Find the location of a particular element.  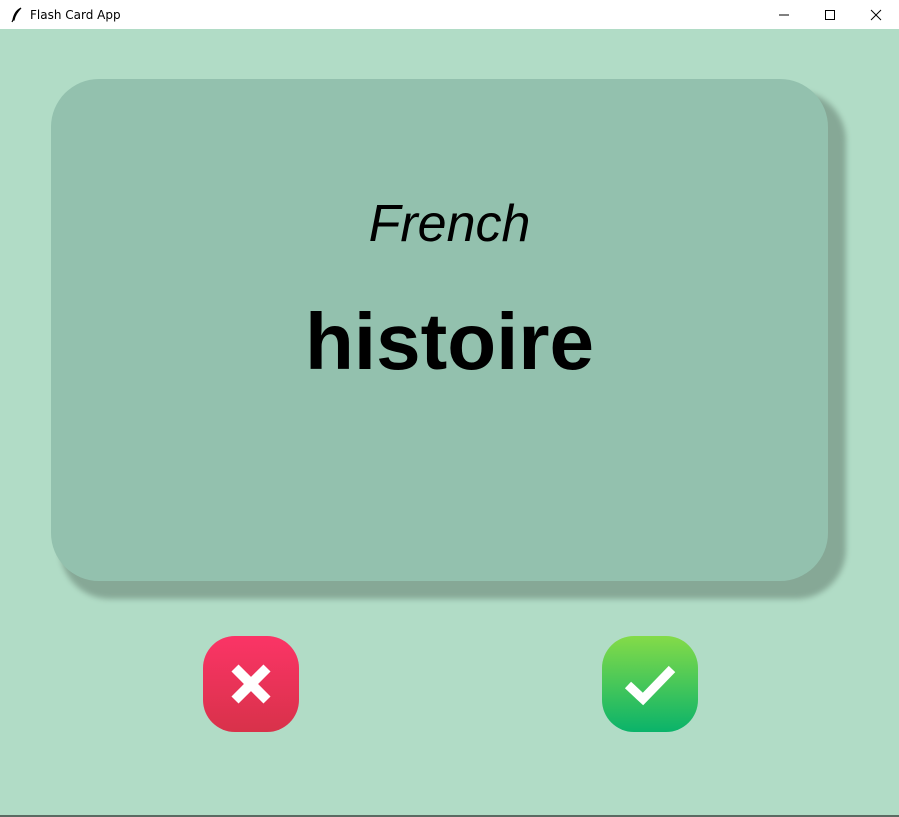

card-language-title: French is located at coordinates (449, 224).